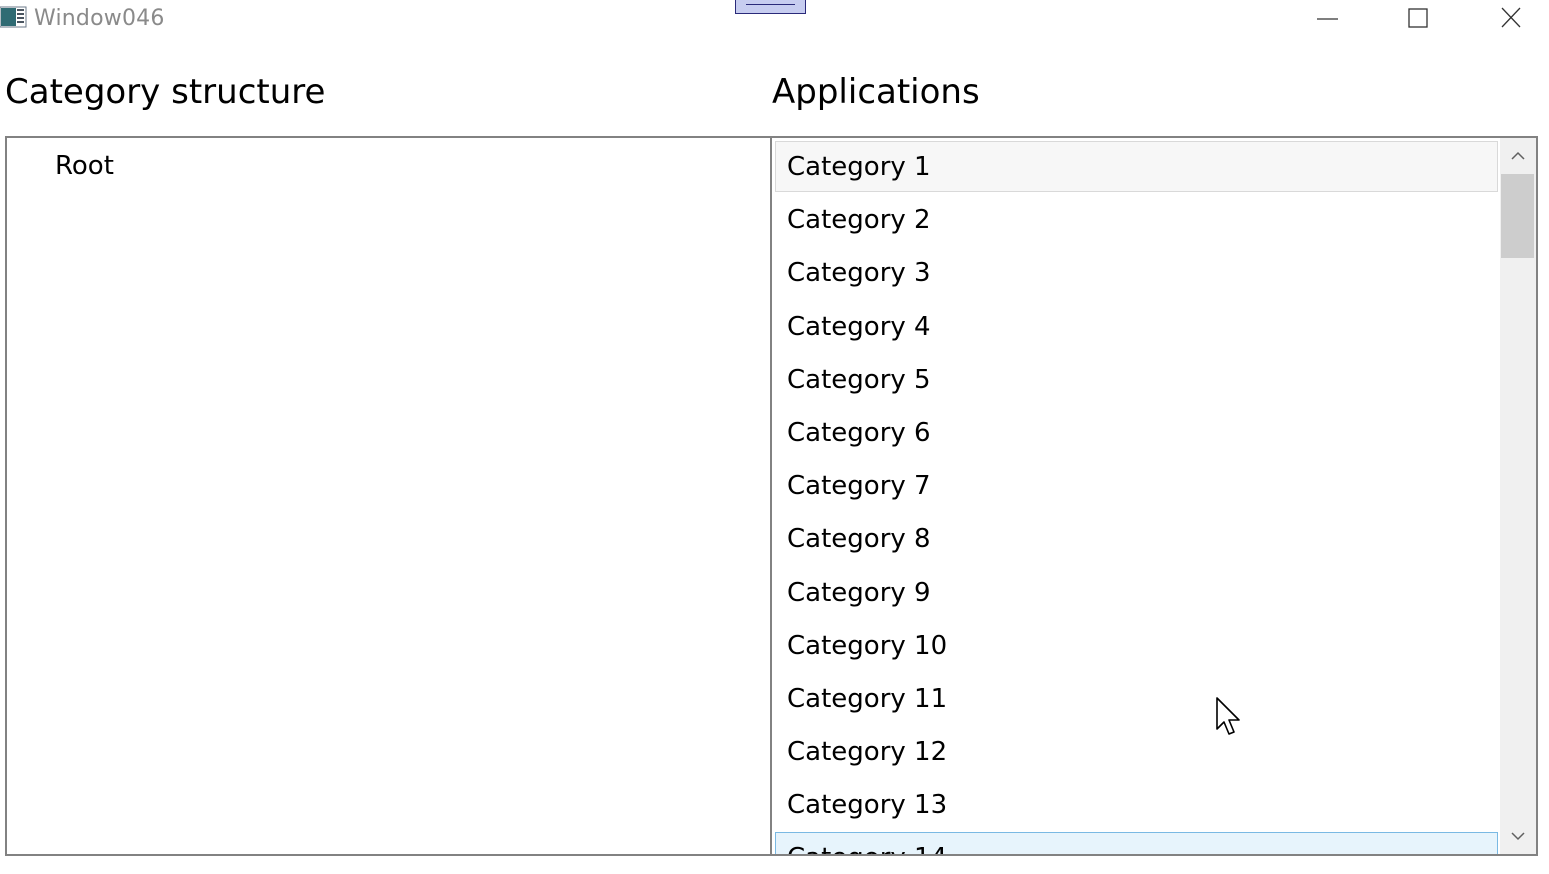  Describe the element at coordinates (876, 92) in the screenshot. I see `applications-heading: Applications` at that location.